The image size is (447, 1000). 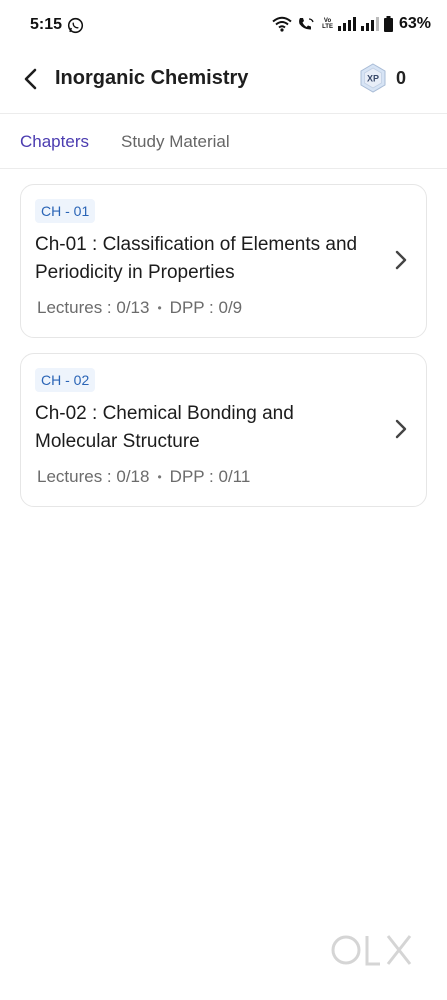 What do you see at coordinates (46, 24) in the screenshot?
I see `status-time: 5:15` at bounding box center [46, 24].